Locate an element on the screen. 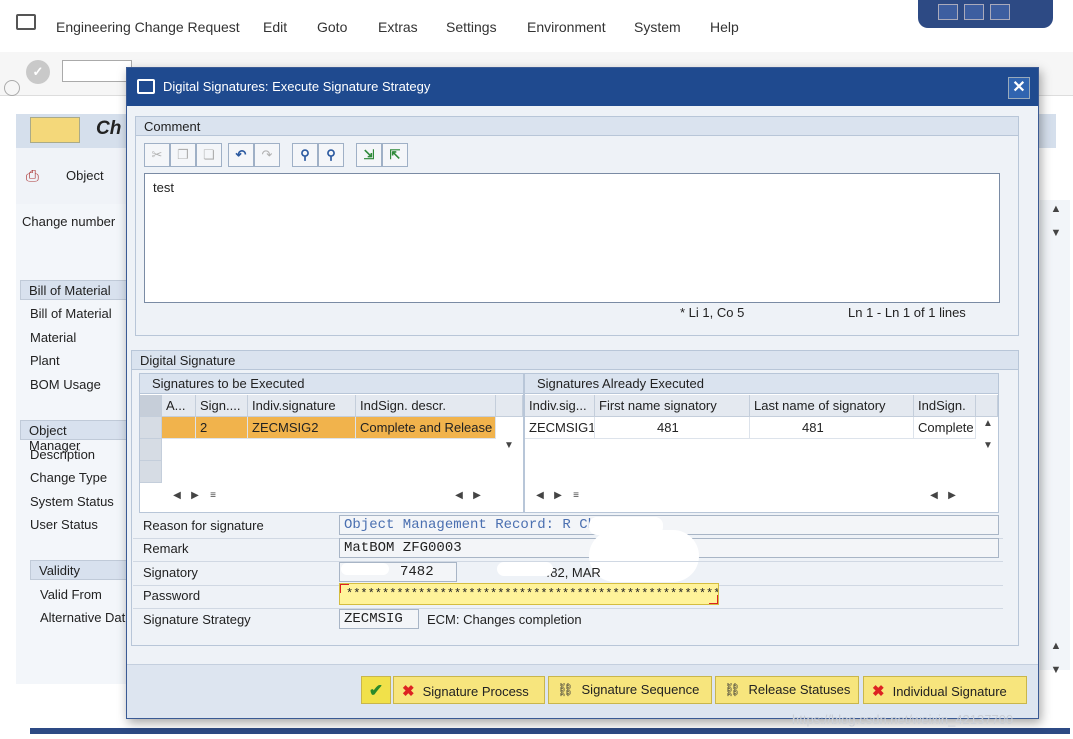  copy-icon: ❐ is located at coordinates (183, 155).